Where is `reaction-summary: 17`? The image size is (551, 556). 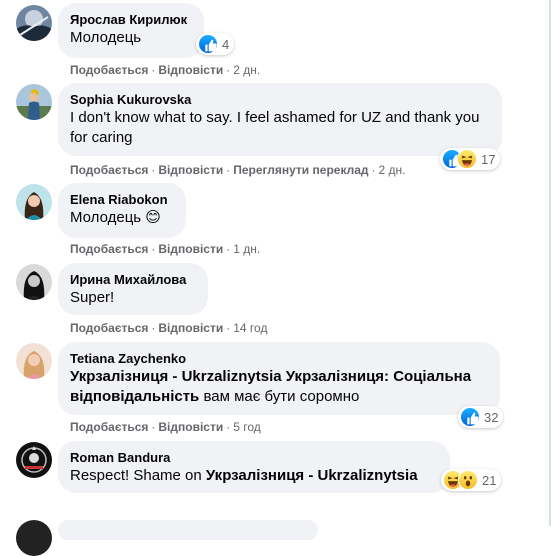
reaction-summary: 17 is located at coordinates (470, 159).